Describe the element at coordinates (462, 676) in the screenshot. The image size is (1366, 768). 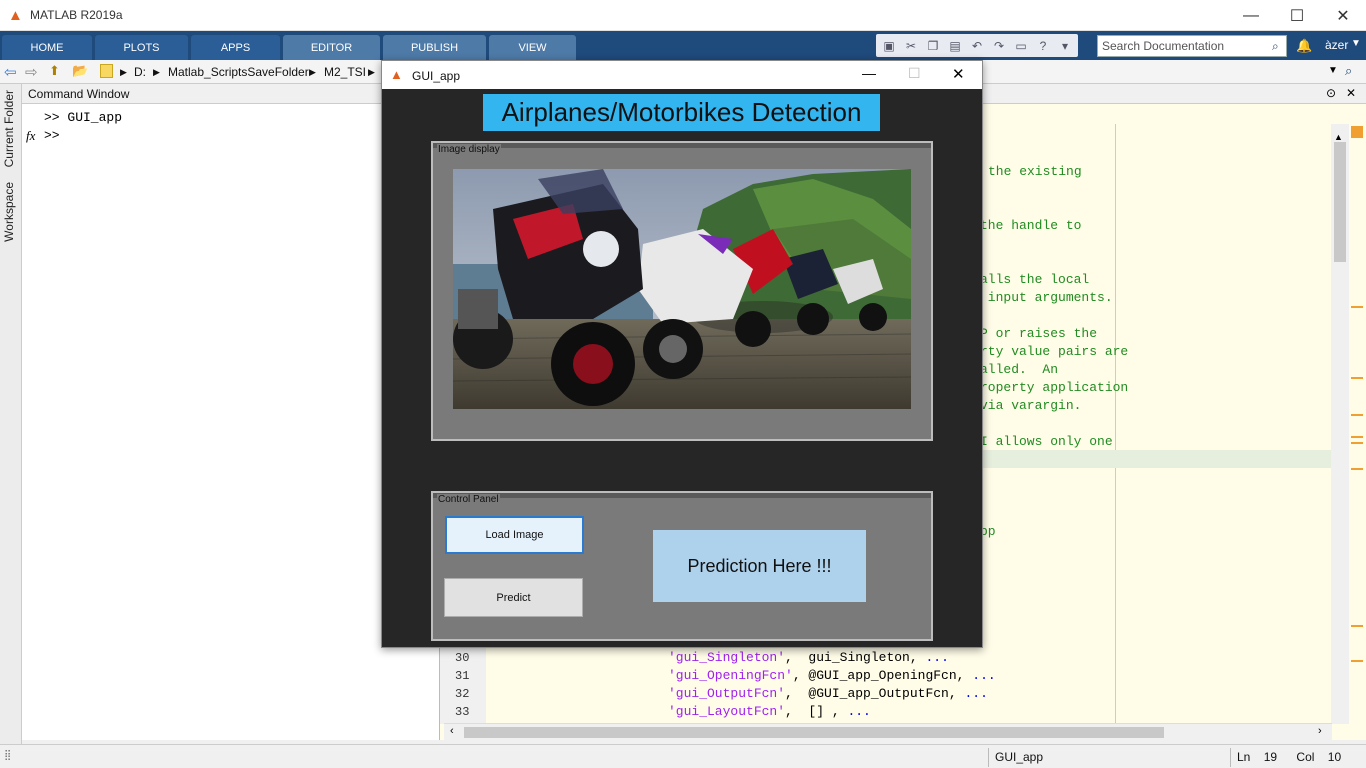
I see `line-number: 31` at that location.